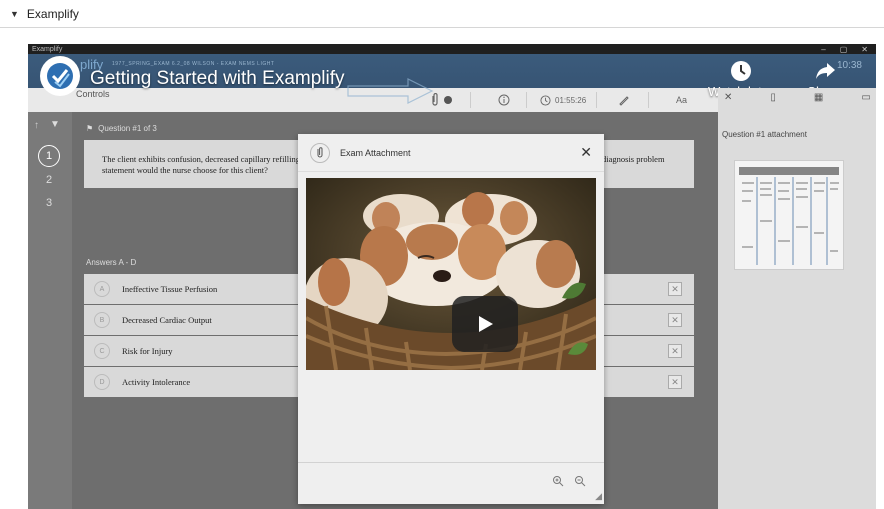 The image size is (884, 509). What do you see at coordinates (49, 203) in the screenshot?
I see `question-nav-3: 3` at bounding box center [49, 203].